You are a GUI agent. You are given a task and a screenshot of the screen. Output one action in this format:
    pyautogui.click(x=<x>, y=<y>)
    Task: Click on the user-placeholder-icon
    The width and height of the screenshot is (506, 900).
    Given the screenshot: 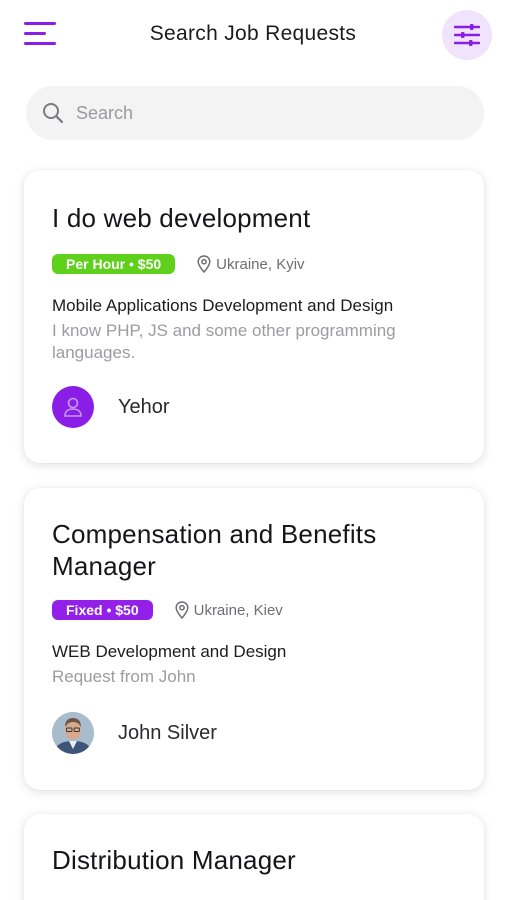 What is the action you would take?
    pyautogui.click(x=73, y=407)
    